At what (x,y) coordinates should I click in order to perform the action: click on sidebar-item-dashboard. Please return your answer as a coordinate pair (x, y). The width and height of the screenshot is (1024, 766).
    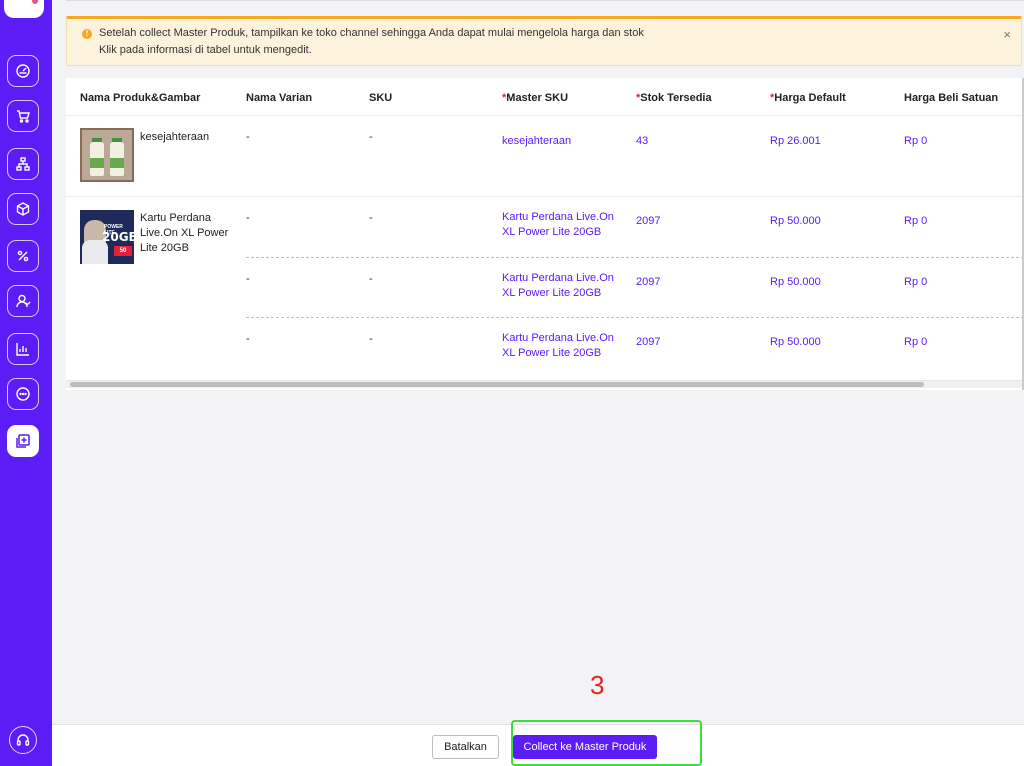
    Looking at the image, I should click on (23, 71).